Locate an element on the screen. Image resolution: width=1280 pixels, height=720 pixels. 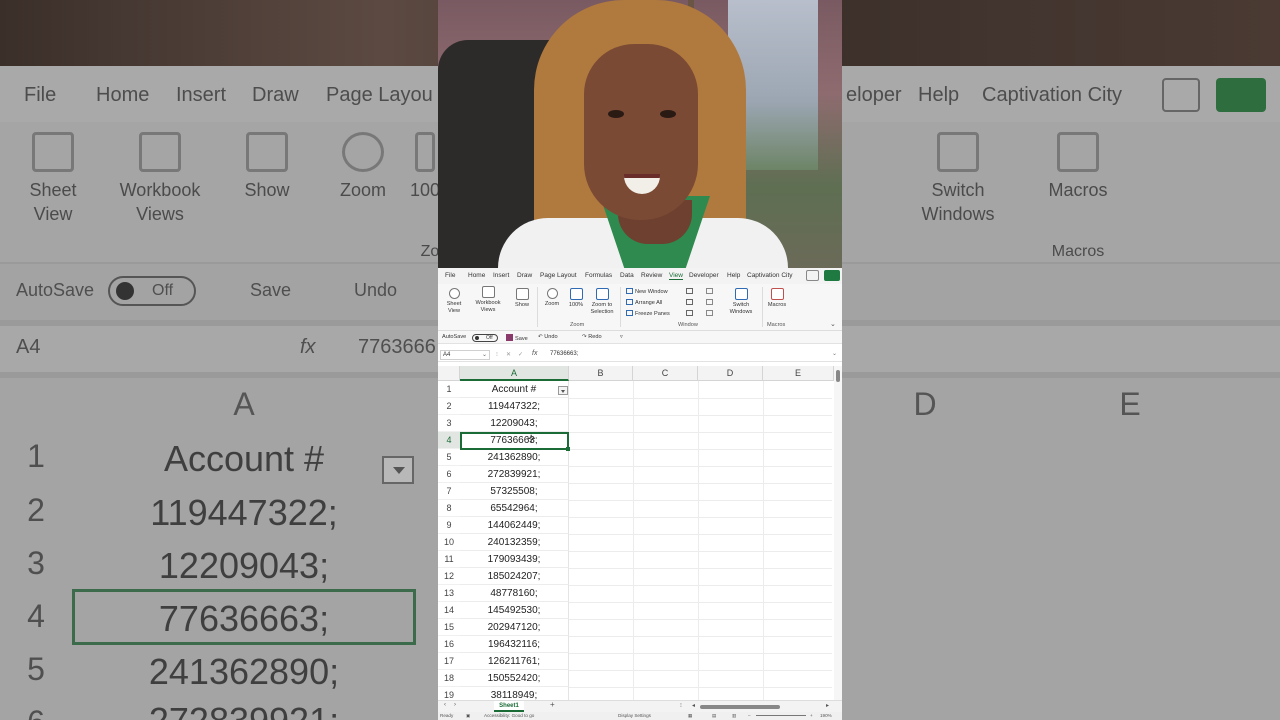
row-header: 14 is located at coordinates (449, 610).